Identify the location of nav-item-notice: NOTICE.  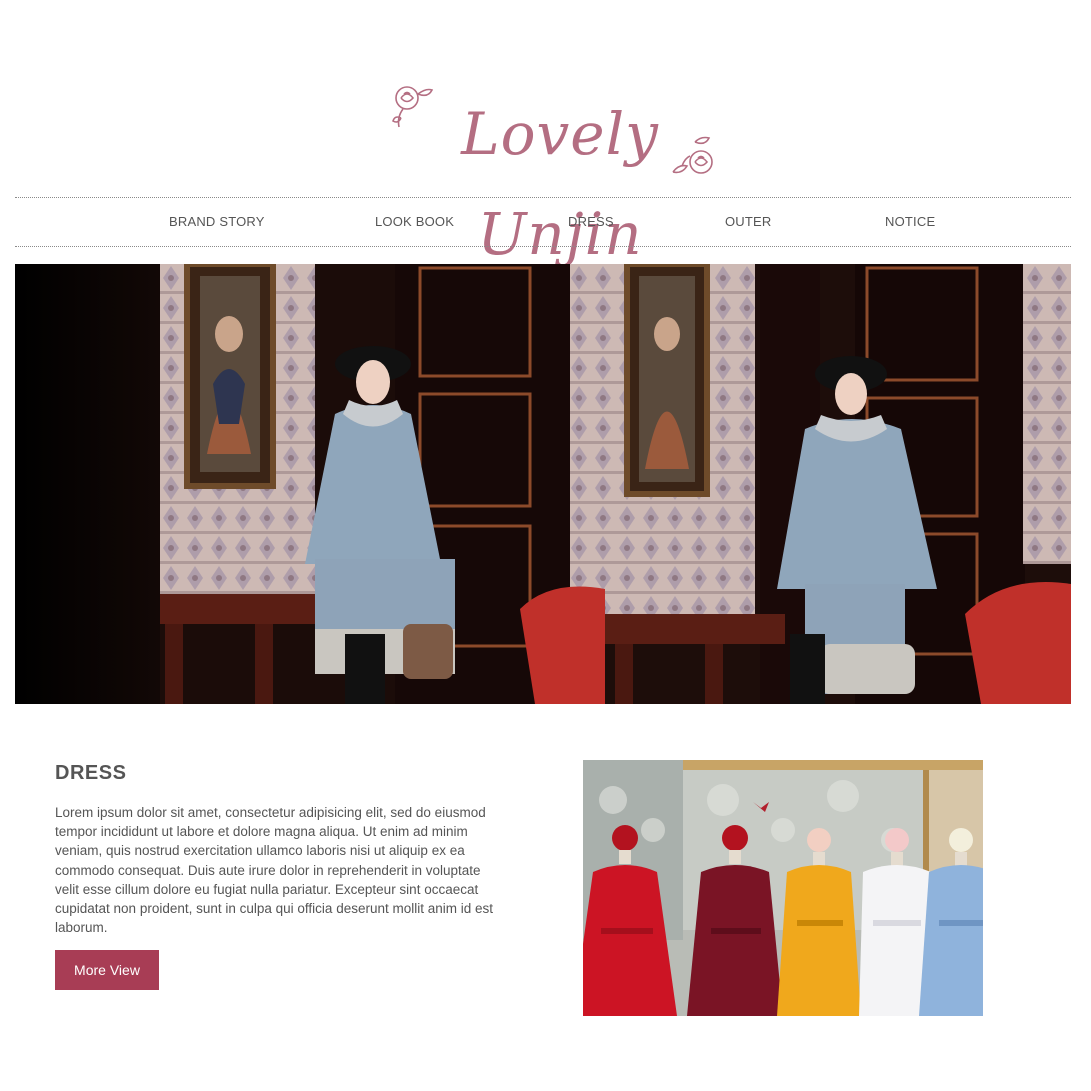
(910, 222).